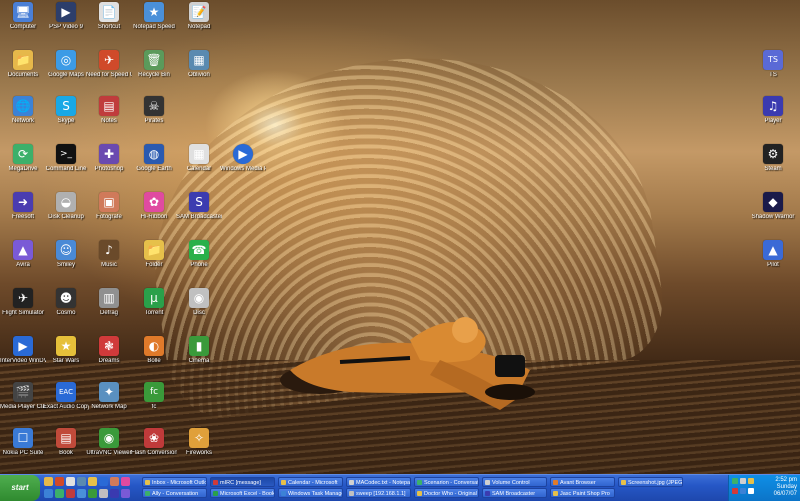 The image size is (800, 501). What do you see at coordinates (773, 110) in the screenshot?
I see `desktop-icon-player: ♫ Player` at bounding box center [773, 110].